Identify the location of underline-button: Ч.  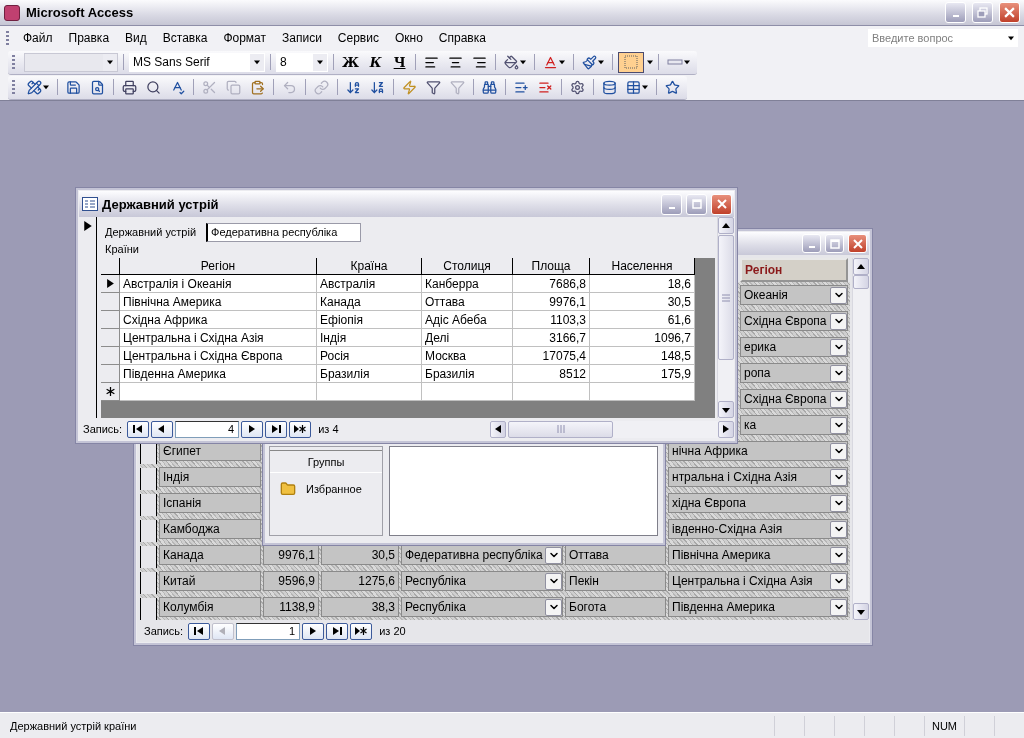
(400, 62).